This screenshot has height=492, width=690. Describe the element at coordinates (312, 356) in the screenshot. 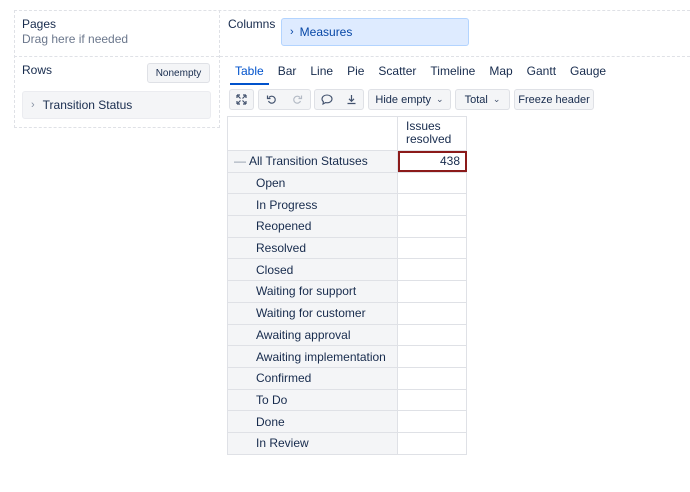

I see `row-header: Awaiting implementation` at that location.